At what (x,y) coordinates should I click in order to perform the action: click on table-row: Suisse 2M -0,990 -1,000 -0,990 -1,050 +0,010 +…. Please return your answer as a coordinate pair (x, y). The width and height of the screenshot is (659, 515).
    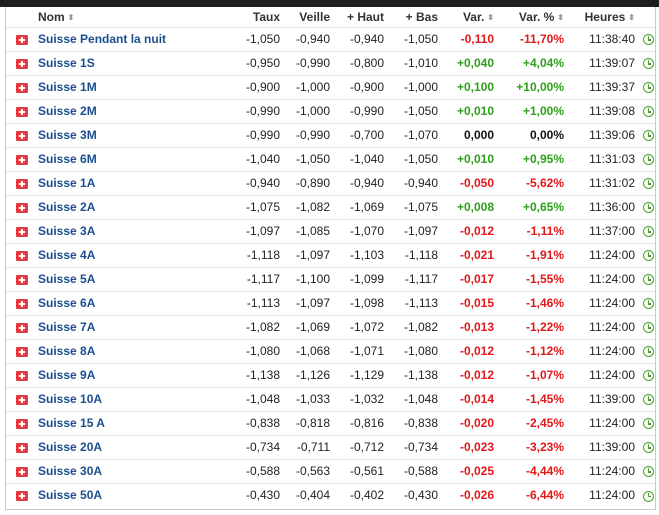
    Looking at the image, I should click on (330, 111).